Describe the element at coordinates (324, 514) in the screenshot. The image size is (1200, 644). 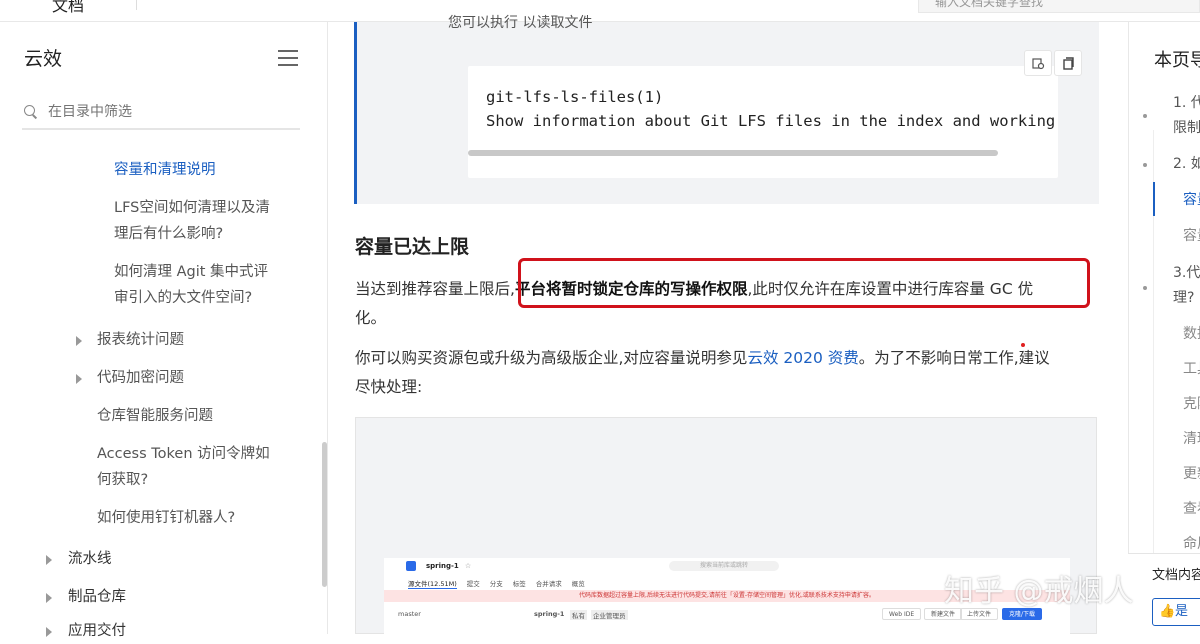
I see `sidebar-scrollbar` at that location.